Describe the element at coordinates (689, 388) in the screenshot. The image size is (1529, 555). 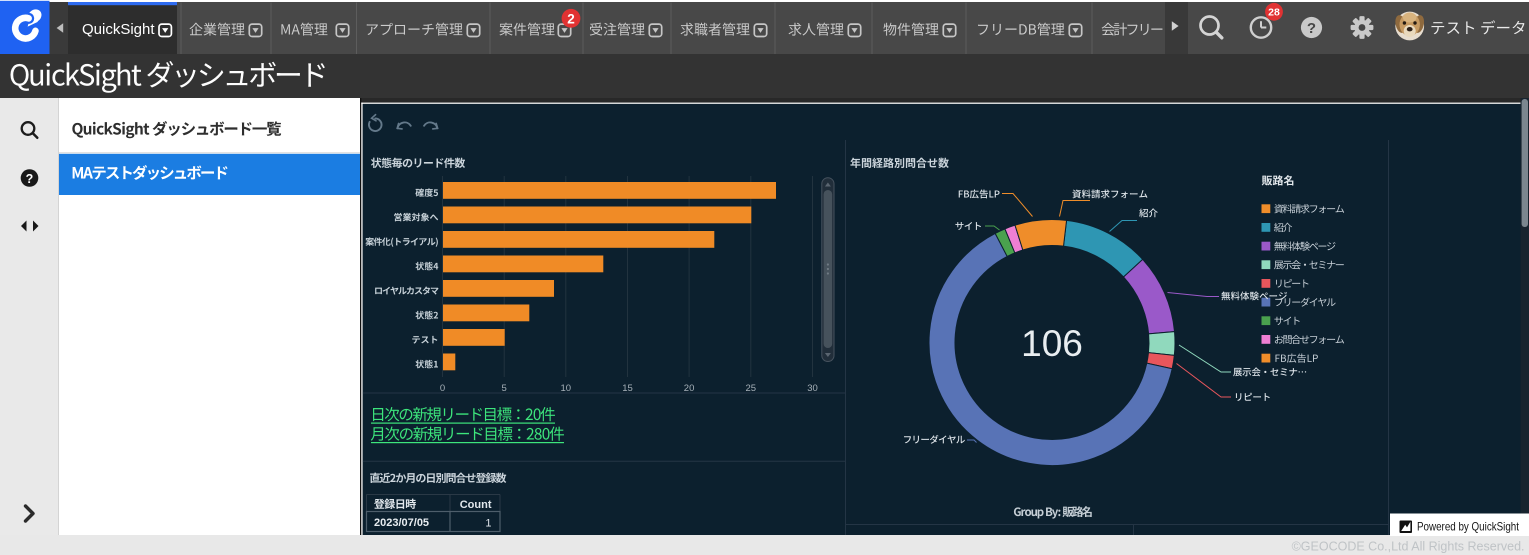
I see `svg-text: 20` at that location.